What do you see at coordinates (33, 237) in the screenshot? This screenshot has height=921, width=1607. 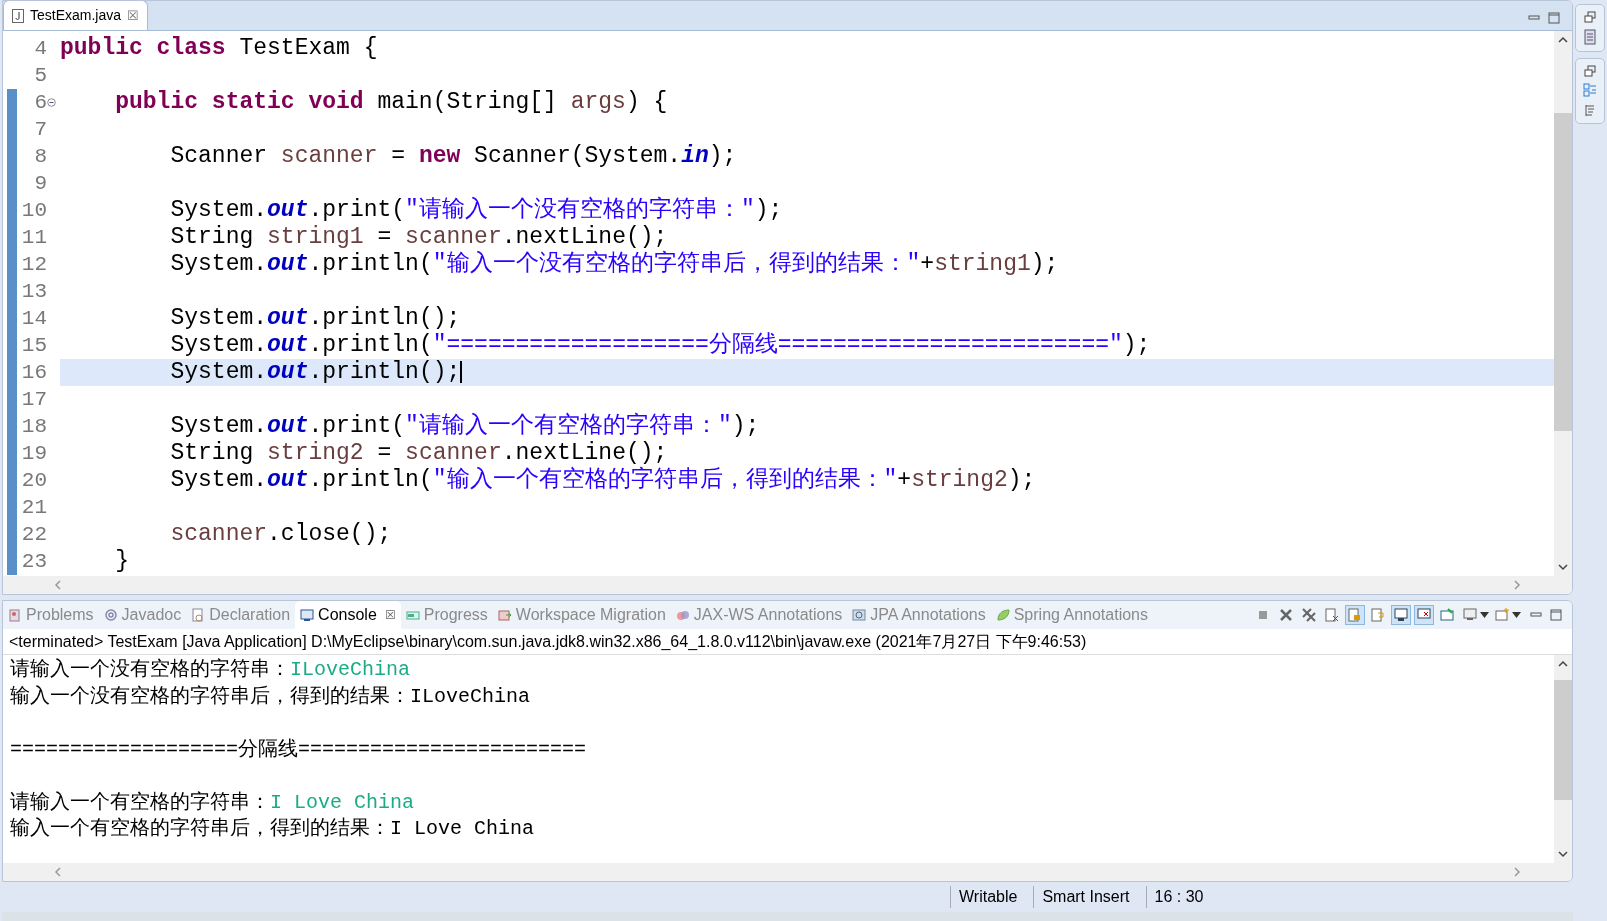 I see `line-number: 11` at bounding box center [33, 237].